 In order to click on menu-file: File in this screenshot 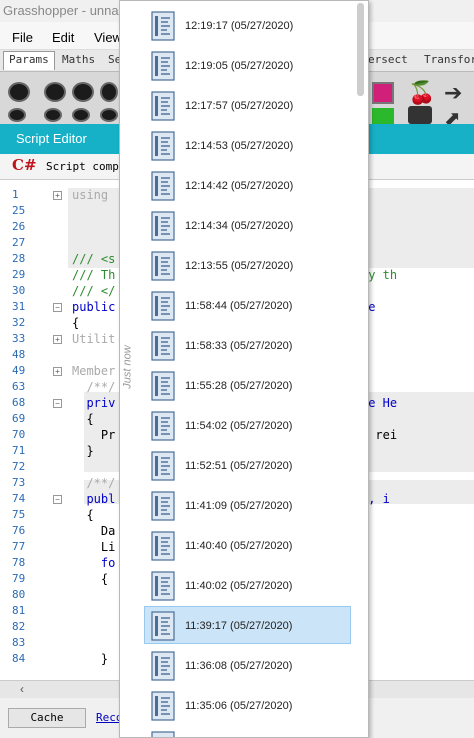, I will do `click(22, 37)`.